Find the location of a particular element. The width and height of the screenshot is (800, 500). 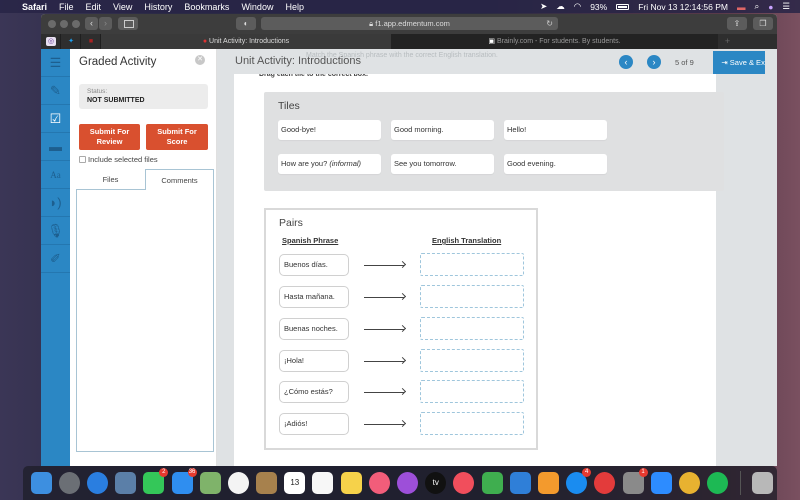

tile-text-italic: (informal) is located at coordinates (345, 163).